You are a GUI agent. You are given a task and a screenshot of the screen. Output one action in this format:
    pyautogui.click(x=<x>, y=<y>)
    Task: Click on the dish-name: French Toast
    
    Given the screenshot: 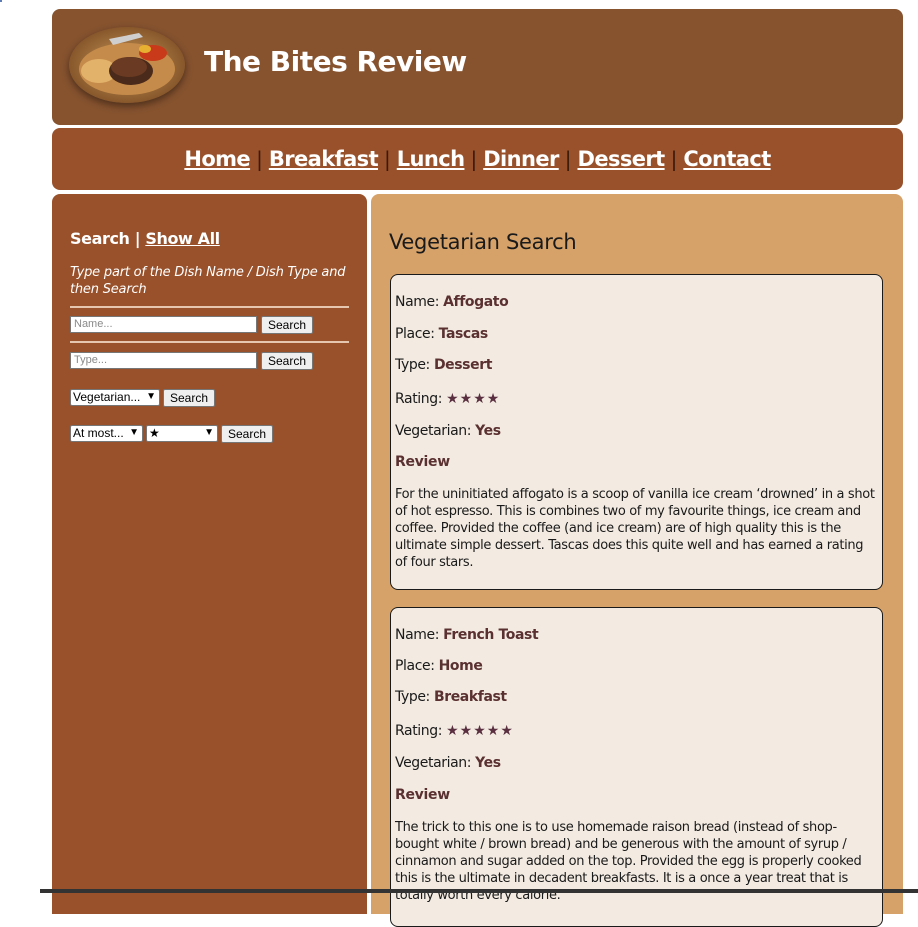 What is the action you would take?
    pyautogui.click(x=491, y=635)
    